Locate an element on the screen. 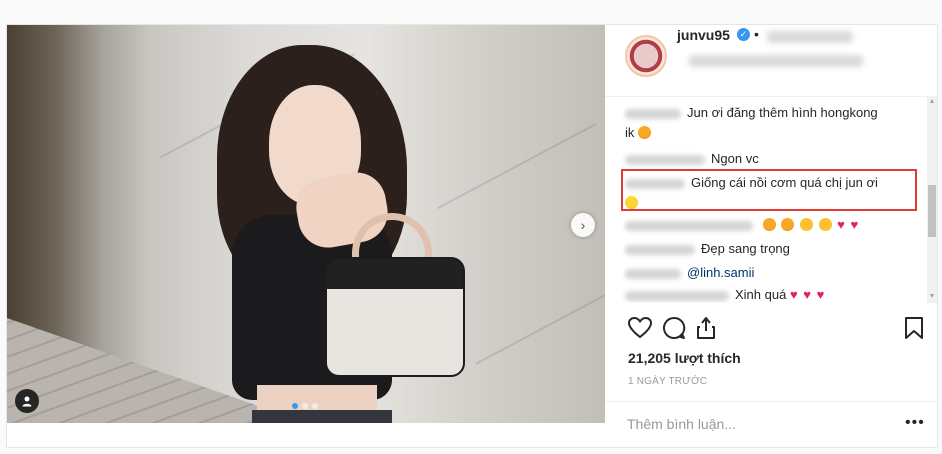 The width and height of the screenshot is (942, 454). like-count: 21,205 lượt thích is located at coordinates (684, 358).